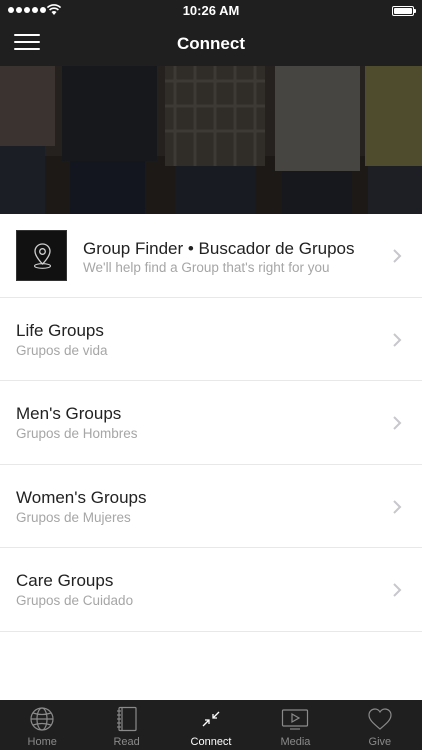  I want to click on tab-bar: Home Read Connect Media Give, so click(211, 725).